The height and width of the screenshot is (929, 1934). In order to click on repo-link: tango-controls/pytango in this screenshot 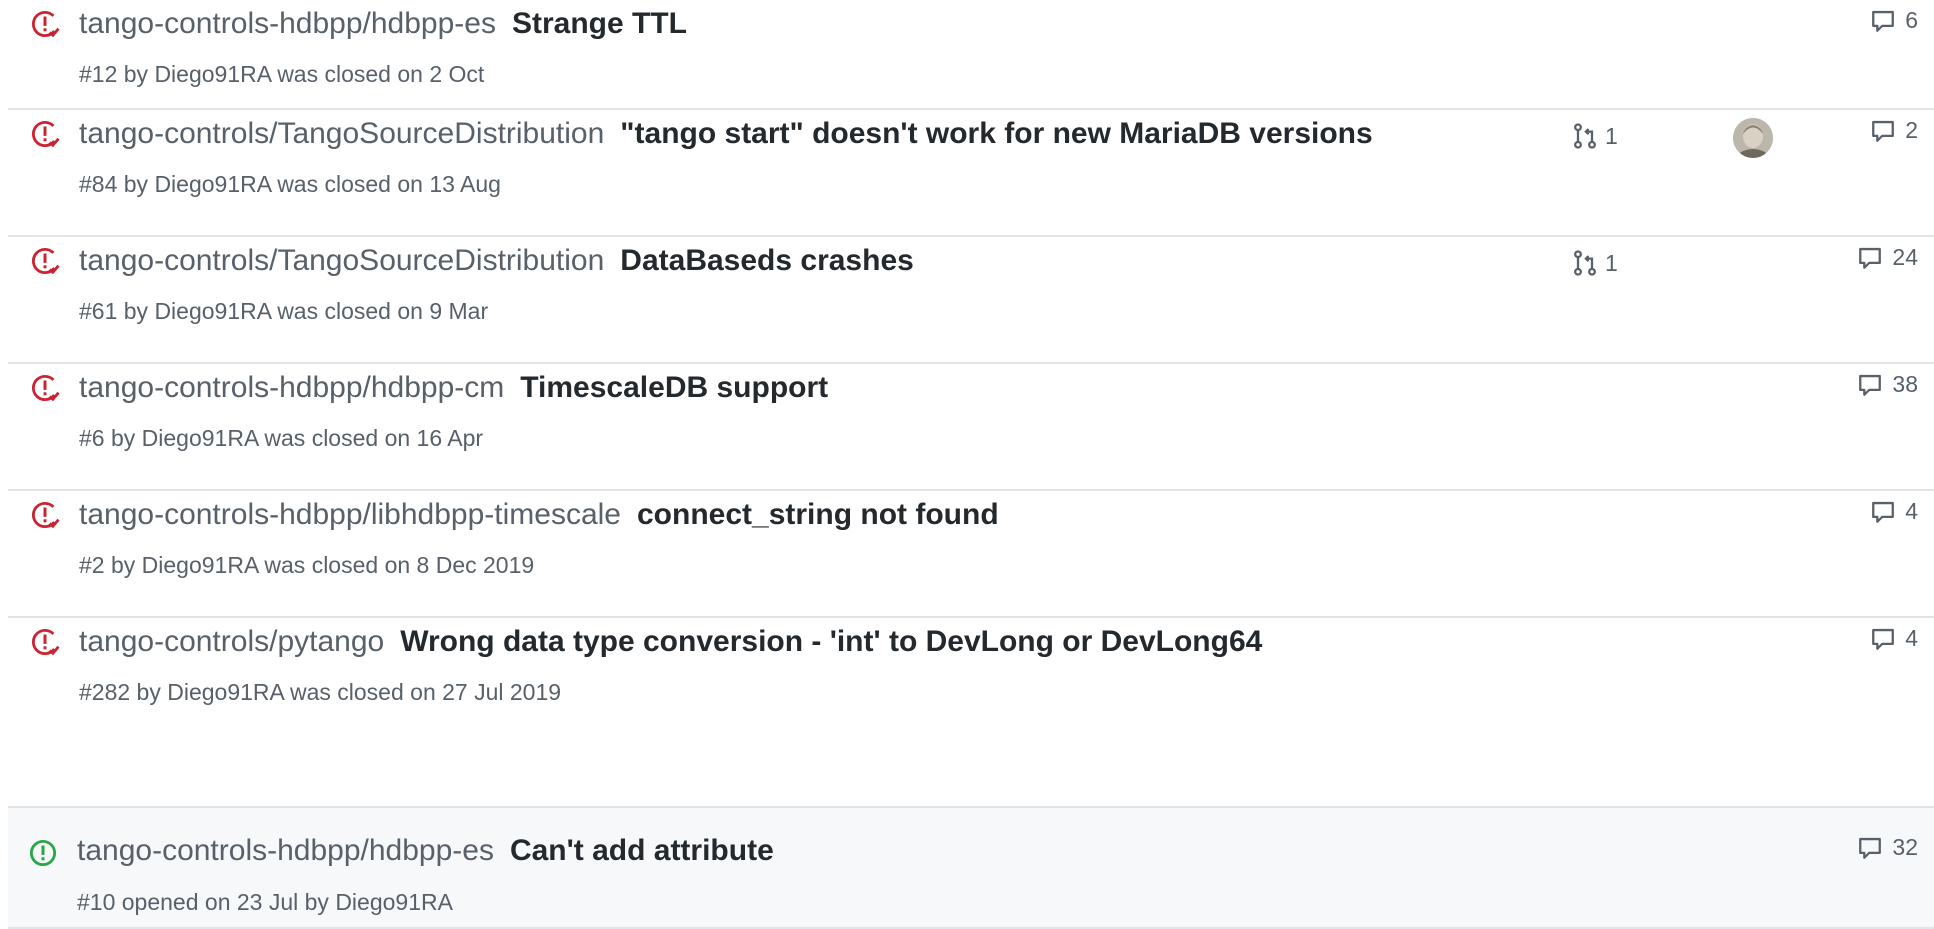, I will do `click(231, 641)`.